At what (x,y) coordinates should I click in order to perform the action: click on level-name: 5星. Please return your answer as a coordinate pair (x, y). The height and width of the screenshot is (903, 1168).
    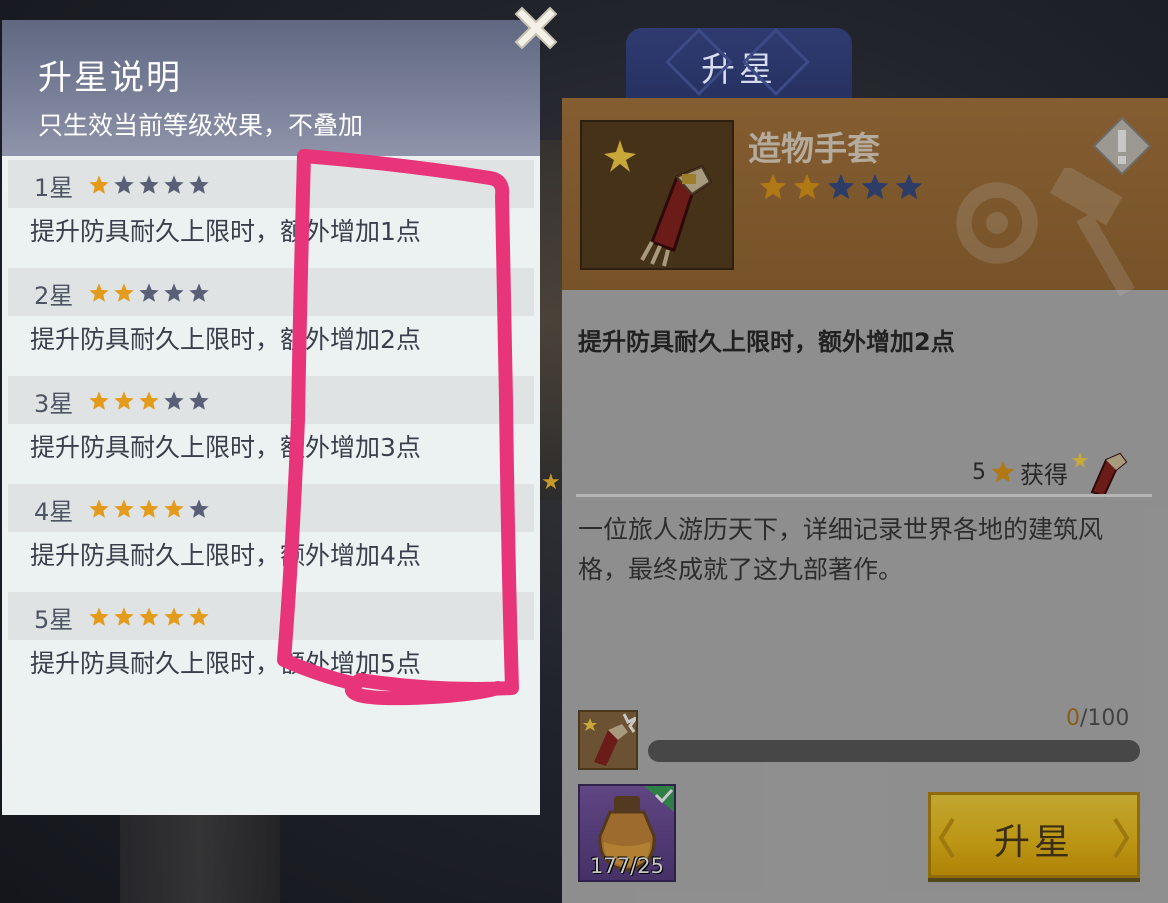
    Looking at the image, I should click on (54, 620).